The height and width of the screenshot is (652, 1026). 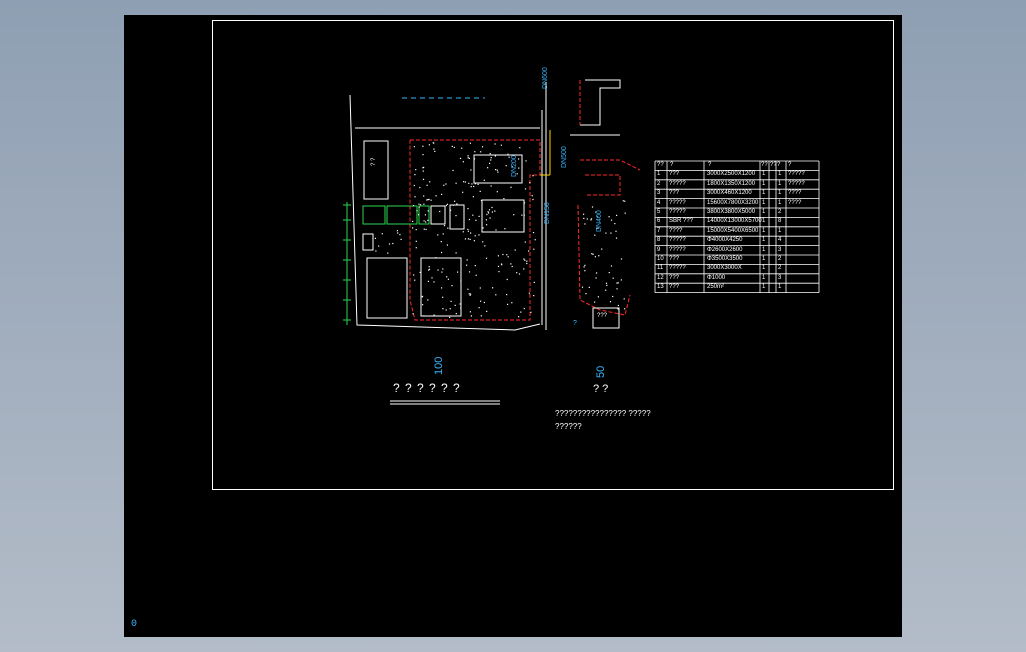 I want to click on neighbor-building, so click(x=600, y=102).